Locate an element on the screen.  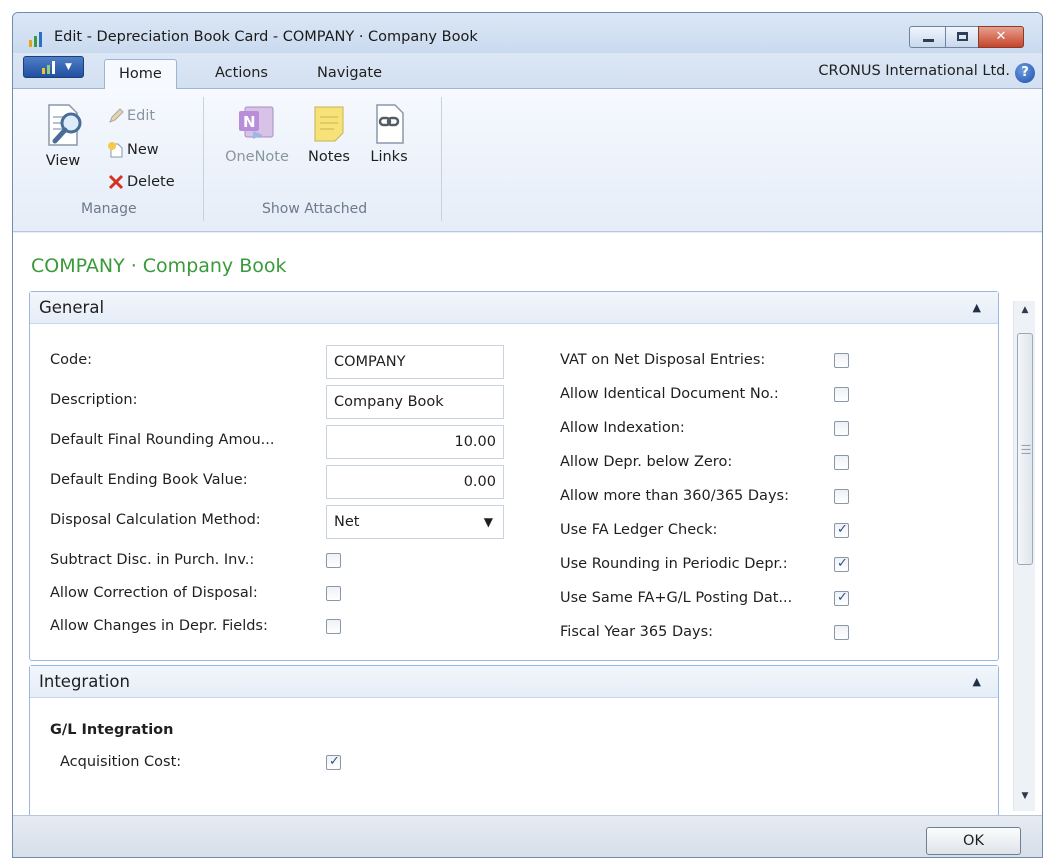
field-label-disposal-calculation-method: Disposal Calculation Method: is located at coordinates (155, 520).